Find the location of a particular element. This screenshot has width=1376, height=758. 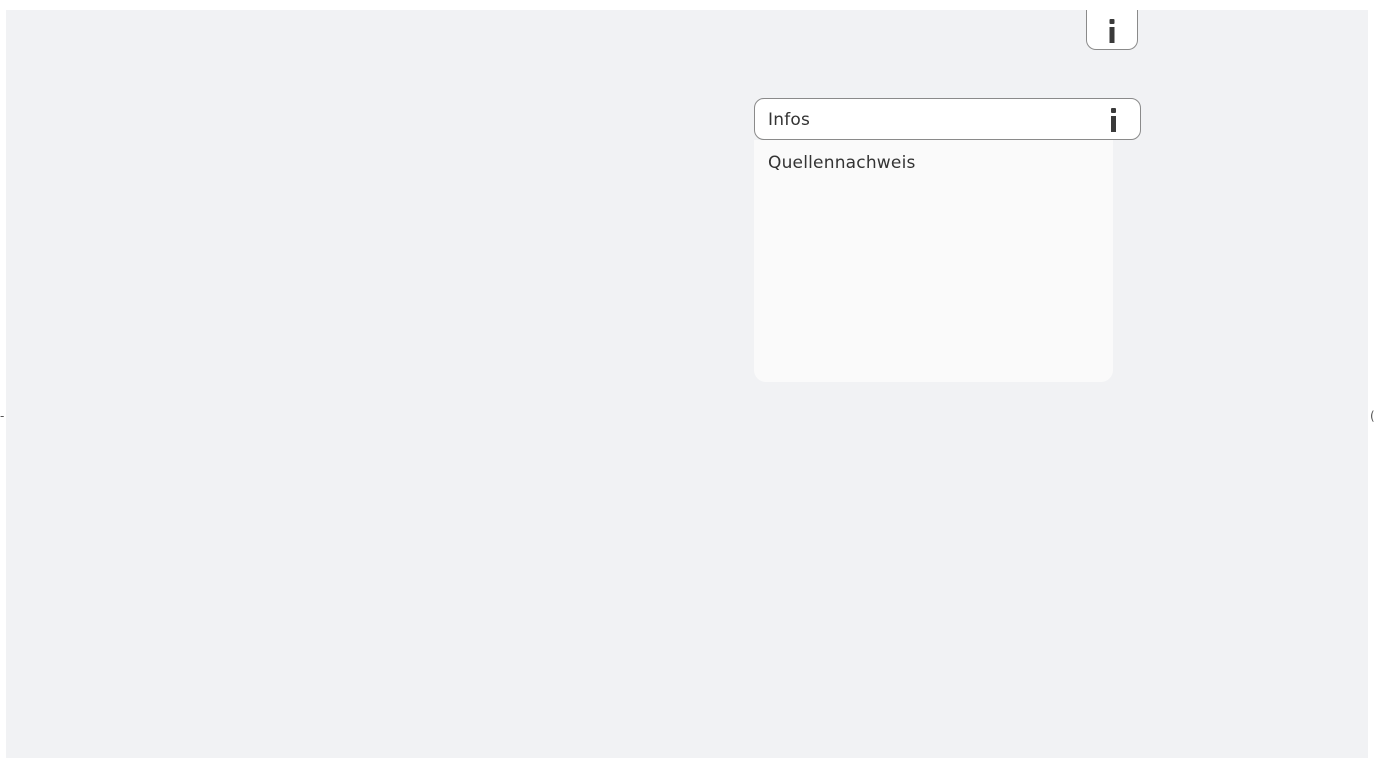

infos-panel-header: Infos is located at coordinates (947, 119).